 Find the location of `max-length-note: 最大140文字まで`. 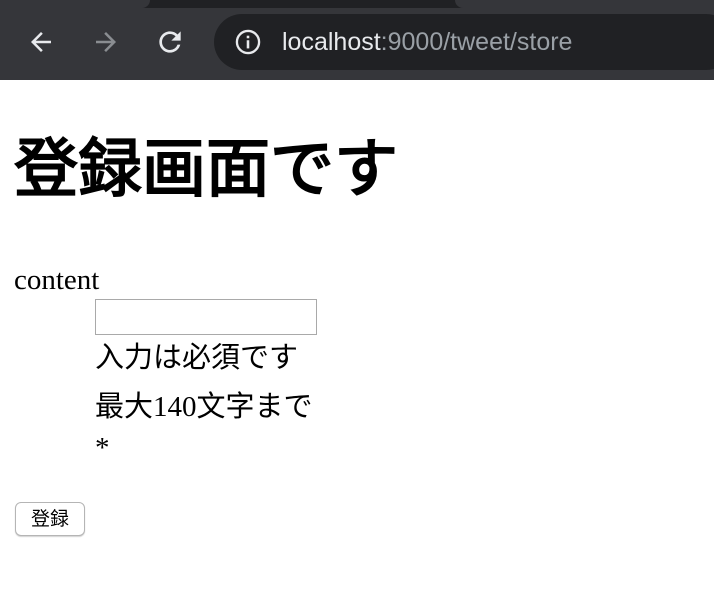

max-length-note: 最大140文字まで is located at coordinates (204, 407).